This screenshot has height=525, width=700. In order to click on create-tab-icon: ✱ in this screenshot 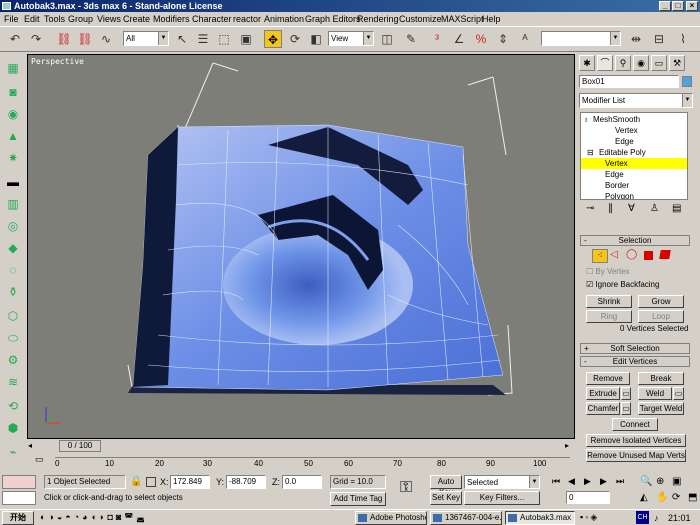, I will do `click(587, 63)`.